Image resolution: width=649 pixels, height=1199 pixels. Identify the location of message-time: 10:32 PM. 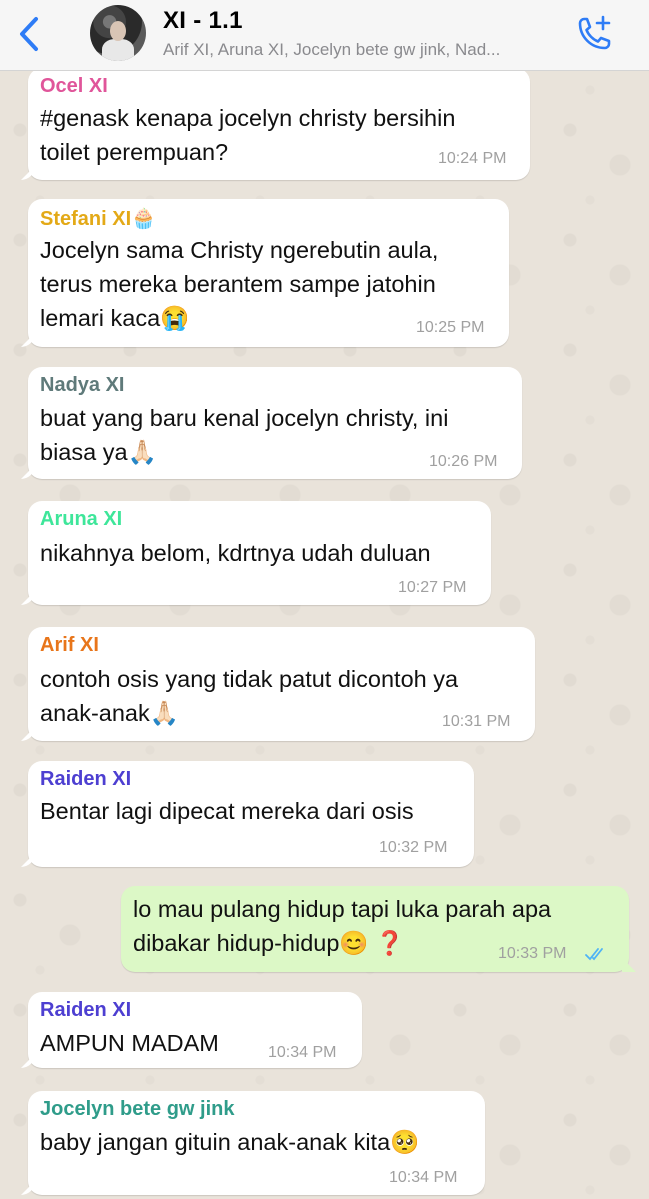
(413, 847).